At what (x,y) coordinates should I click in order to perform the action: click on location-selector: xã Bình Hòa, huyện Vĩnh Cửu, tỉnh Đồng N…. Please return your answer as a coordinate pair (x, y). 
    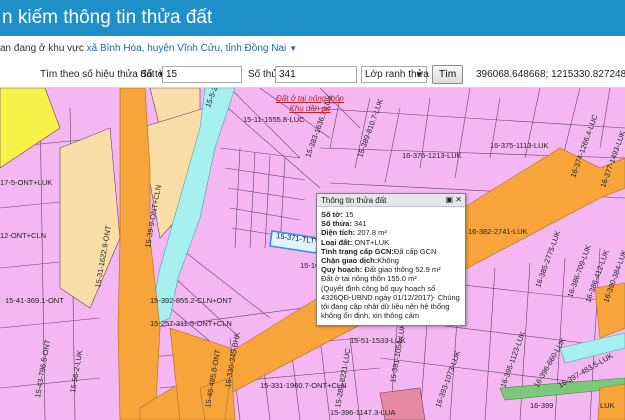
    Looking at the image, I should click on (187, 48).